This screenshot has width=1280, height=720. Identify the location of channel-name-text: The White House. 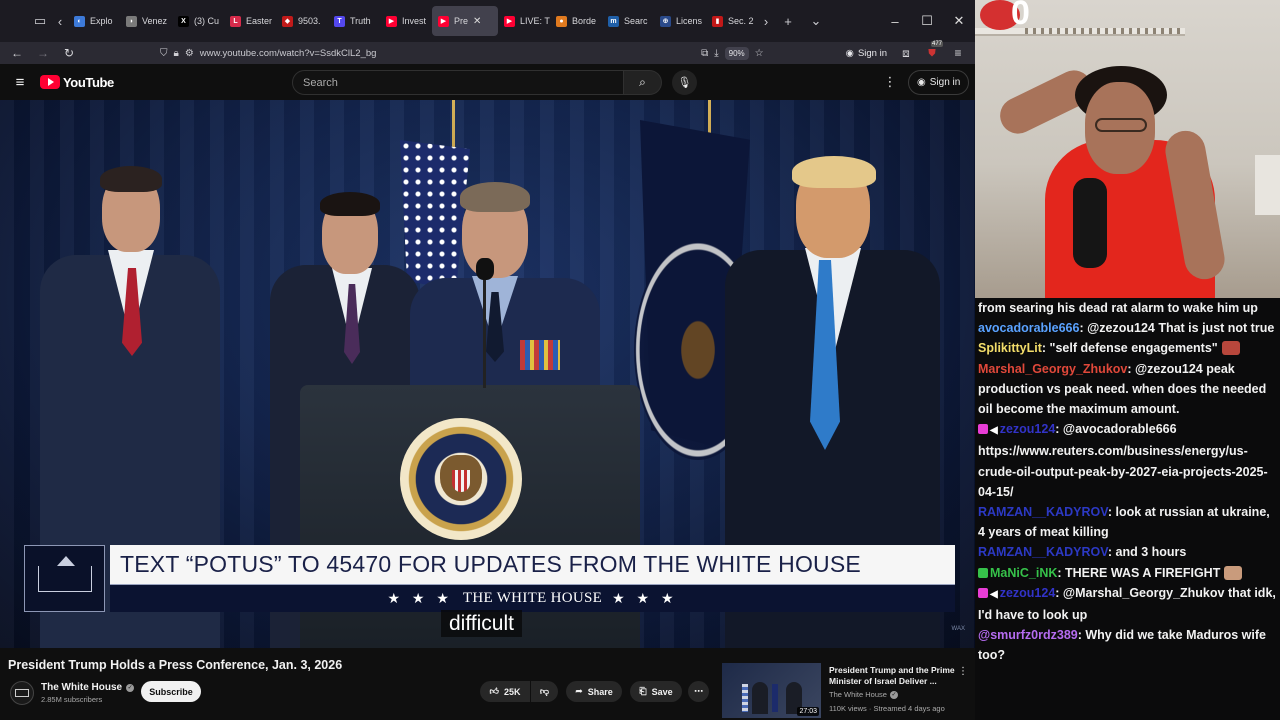
(81, 687).